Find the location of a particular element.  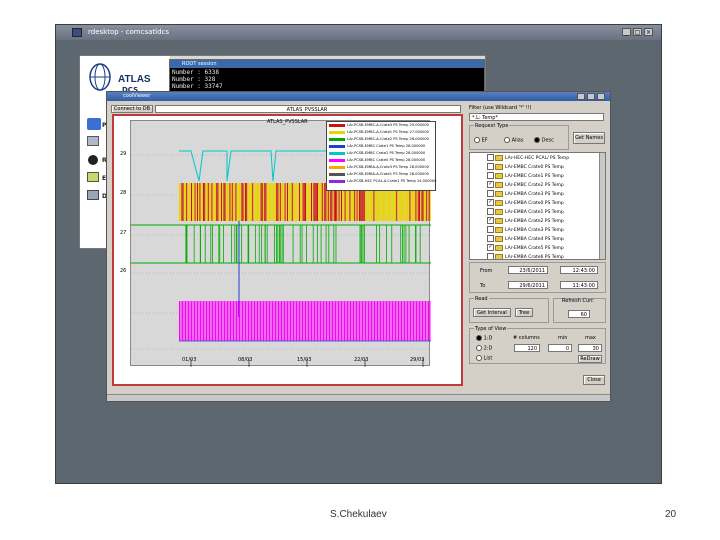

monitor-icon is located at coordinates (93, 141).